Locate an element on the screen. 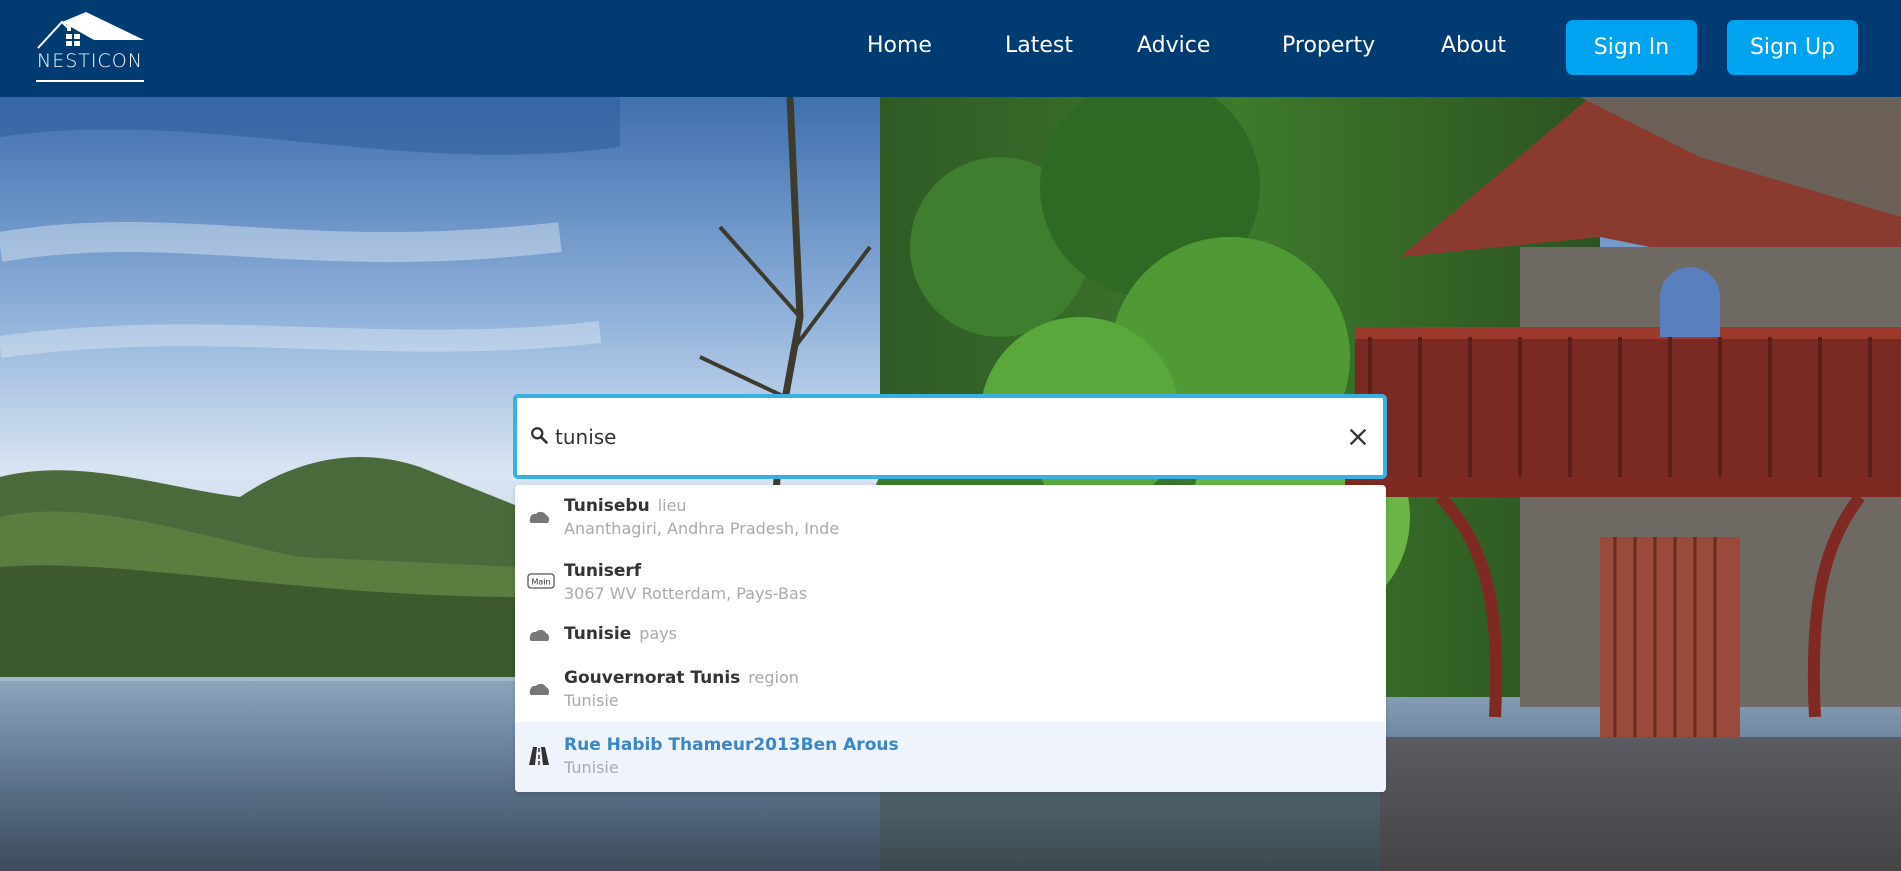 The height and width of the screenshot is (871, 1901). nav-about: About is located at coordinates (1473, 45).